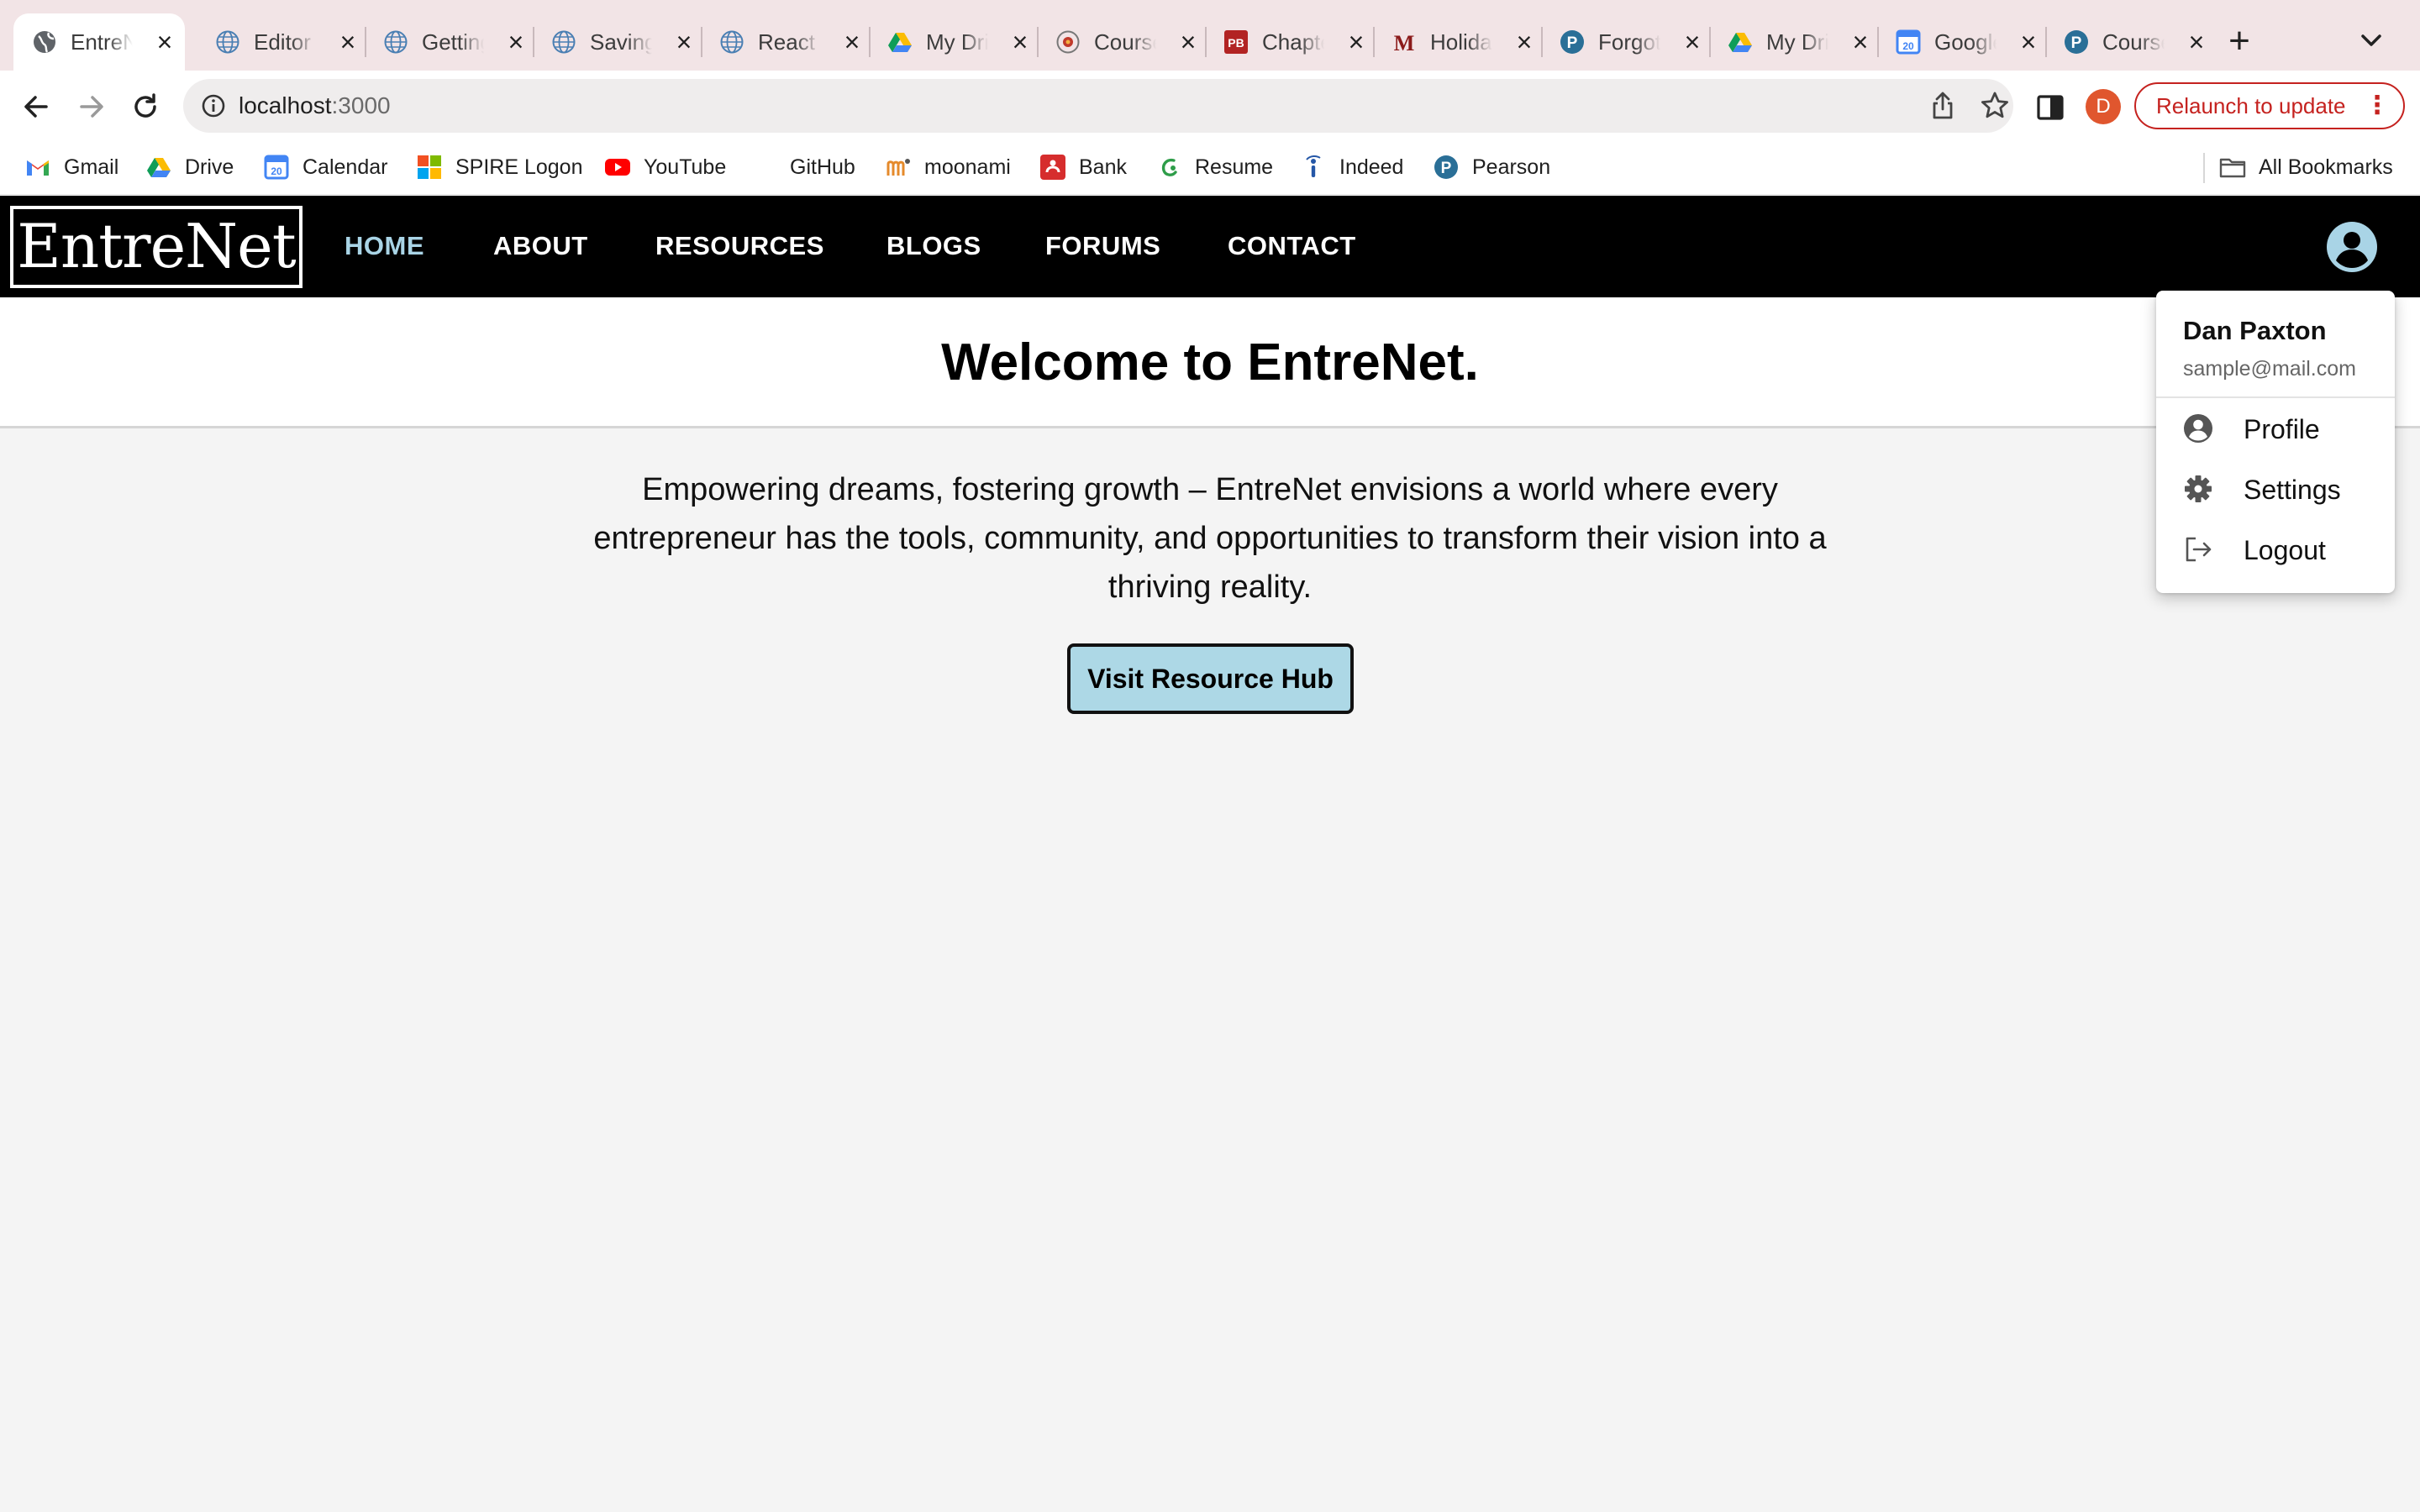 This screenshot has width=2420, height=1512. I want to click on bookmark-label: Drive, so click(210, 167).